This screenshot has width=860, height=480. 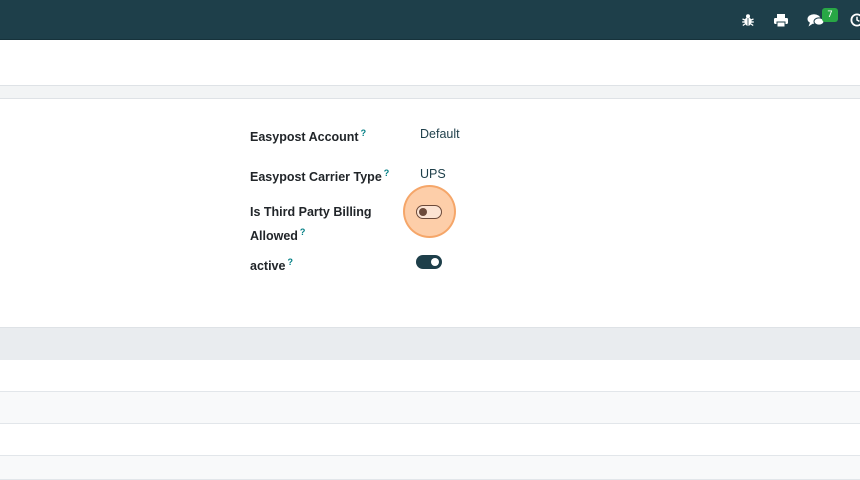 I want to click on form-statusbar-strip, so click(x=430, y=92).